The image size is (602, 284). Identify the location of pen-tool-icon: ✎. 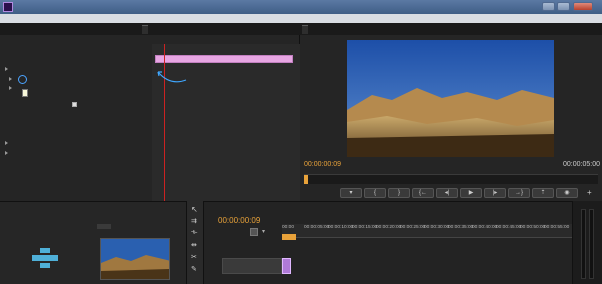
(194, 269).